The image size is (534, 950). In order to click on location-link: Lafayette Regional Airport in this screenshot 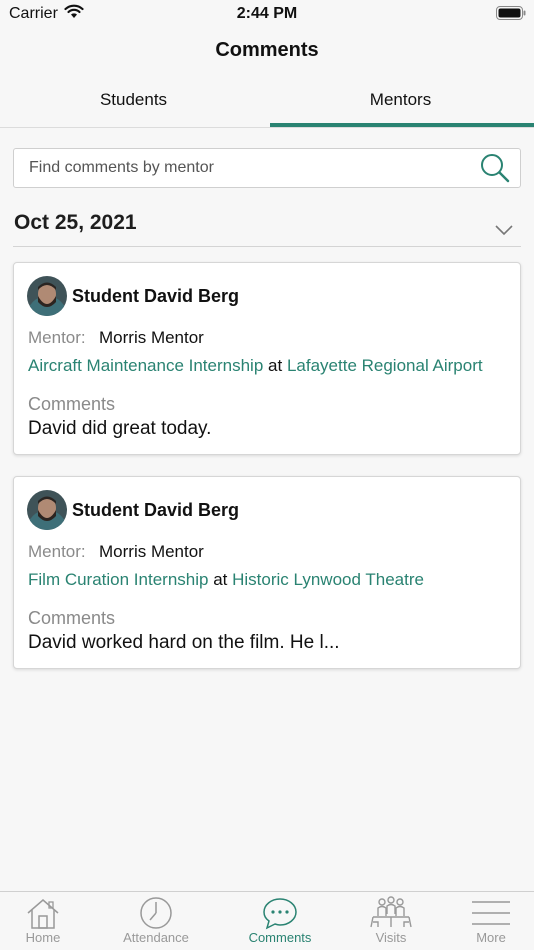, I will do `click(385, 365)`.